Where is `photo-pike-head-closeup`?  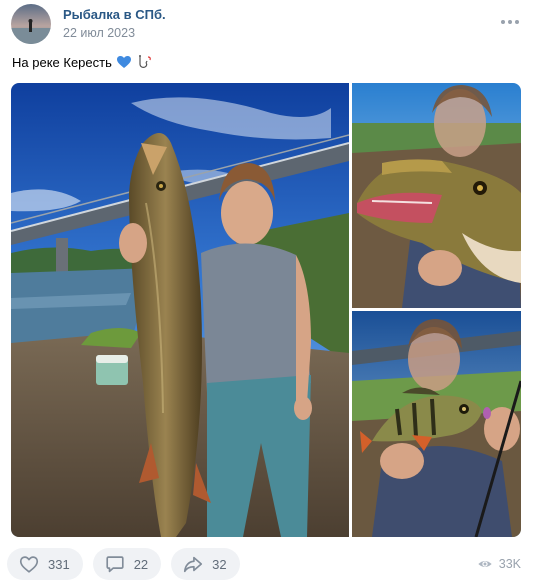
photo-pike-head-closeup is located at coordinates (436, 195).